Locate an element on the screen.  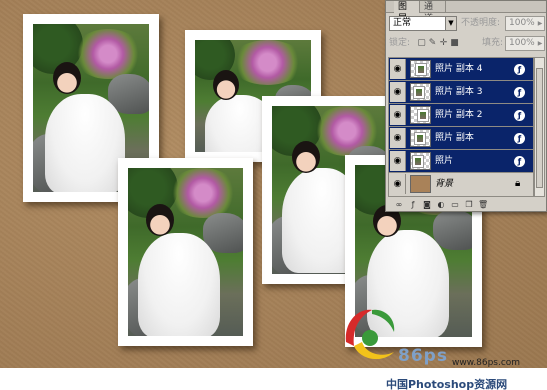
layer-name: 照片 副本 3 is located at coordinates (459, 92).